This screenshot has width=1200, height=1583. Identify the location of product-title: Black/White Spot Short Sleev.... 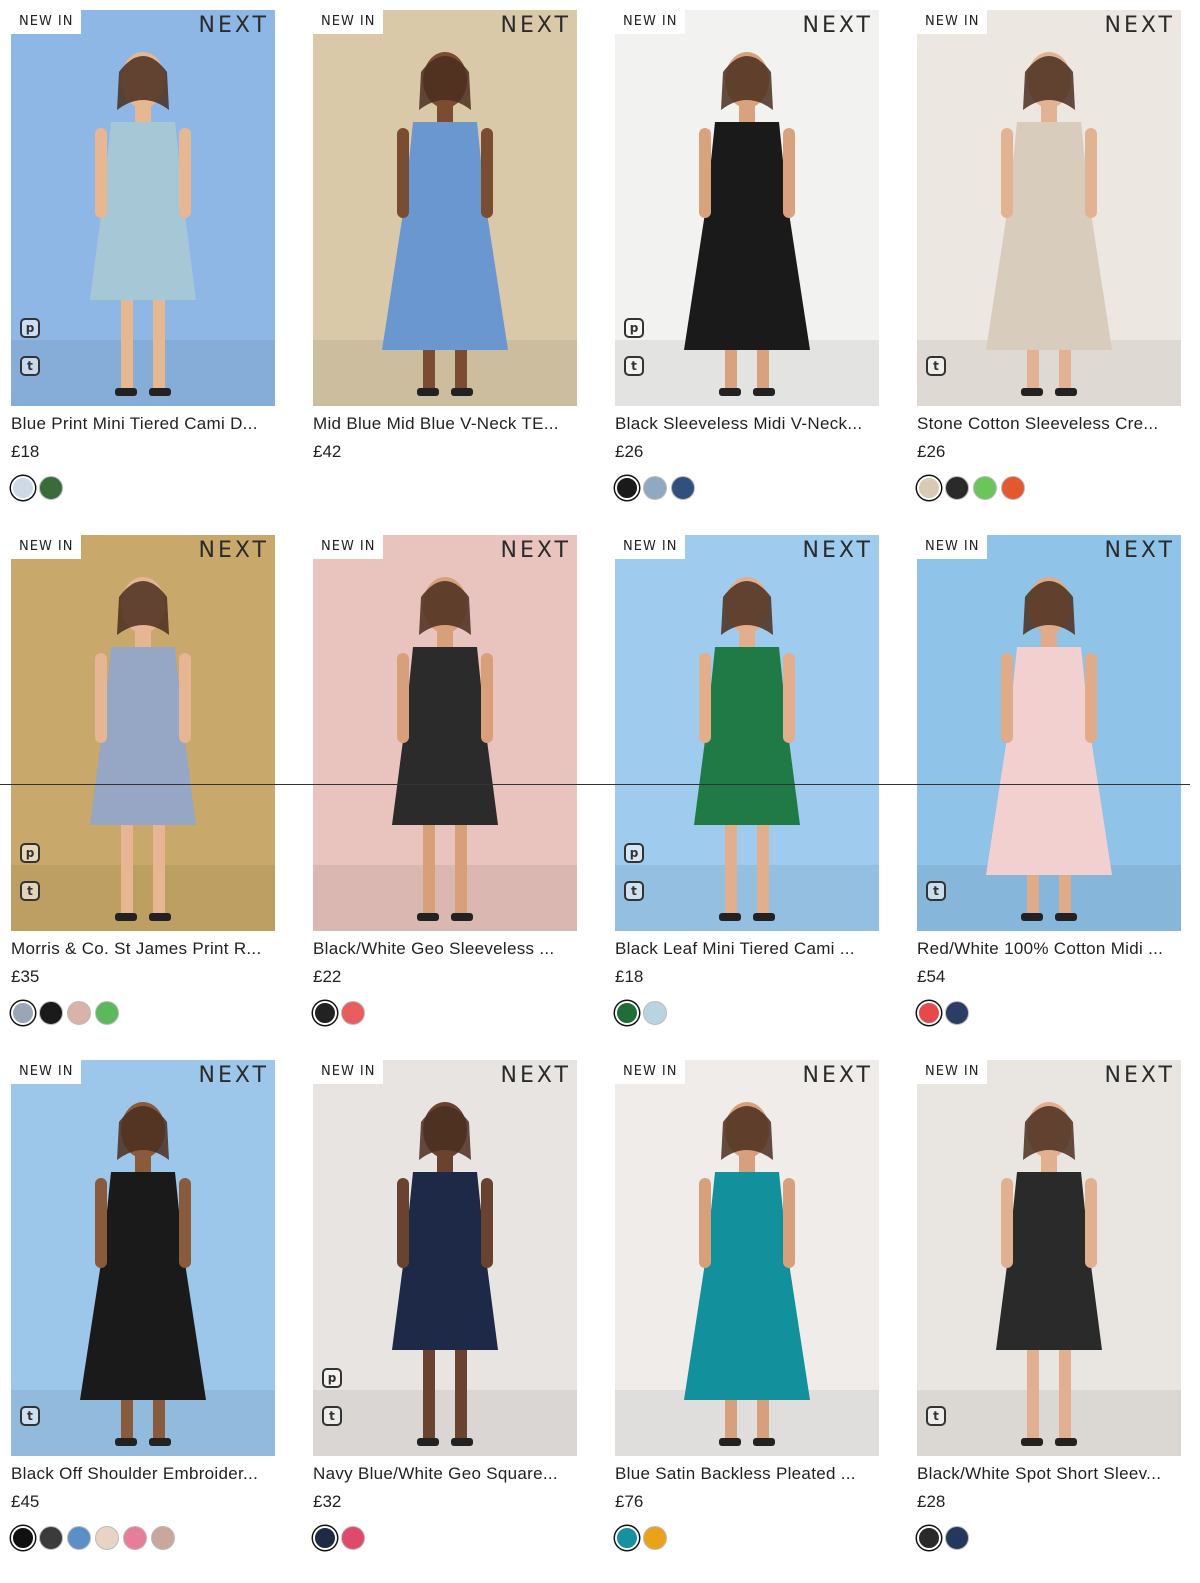
(1049, 1474).